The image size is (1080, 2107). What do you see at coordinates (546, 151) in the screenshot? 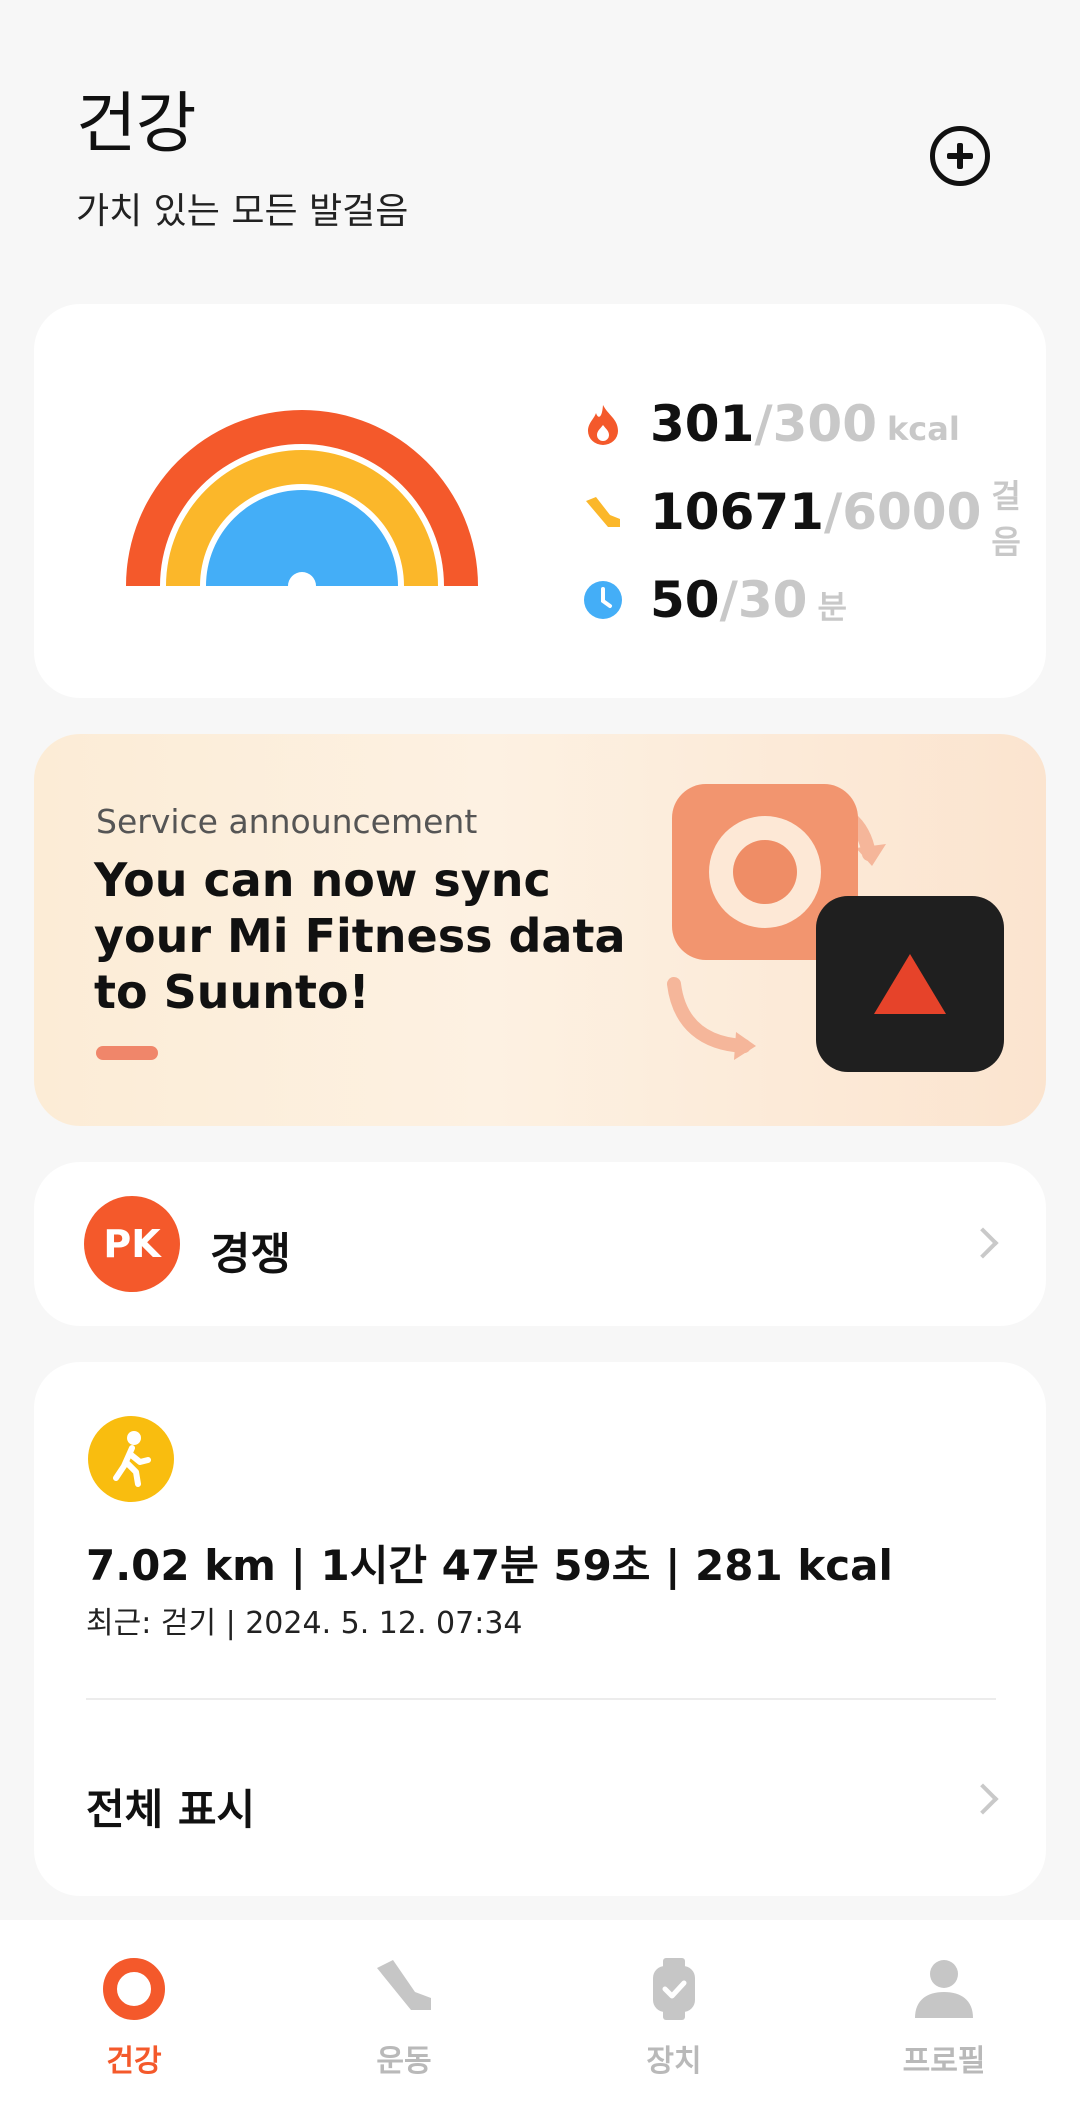
I see `page-header: 건강 가치 있는 모든 발걸음` at bounding box center [546, 151].